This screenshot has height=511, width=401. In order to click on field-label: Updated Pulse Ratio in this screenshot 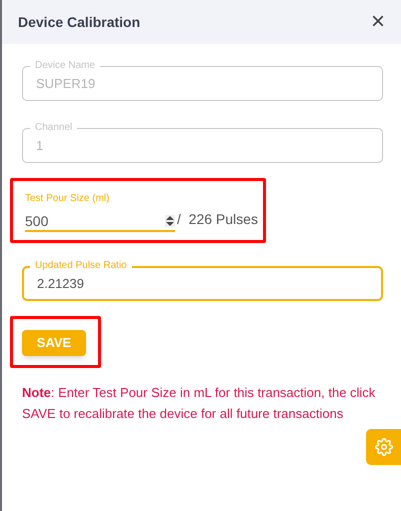, I will do `click(81, 266)`.